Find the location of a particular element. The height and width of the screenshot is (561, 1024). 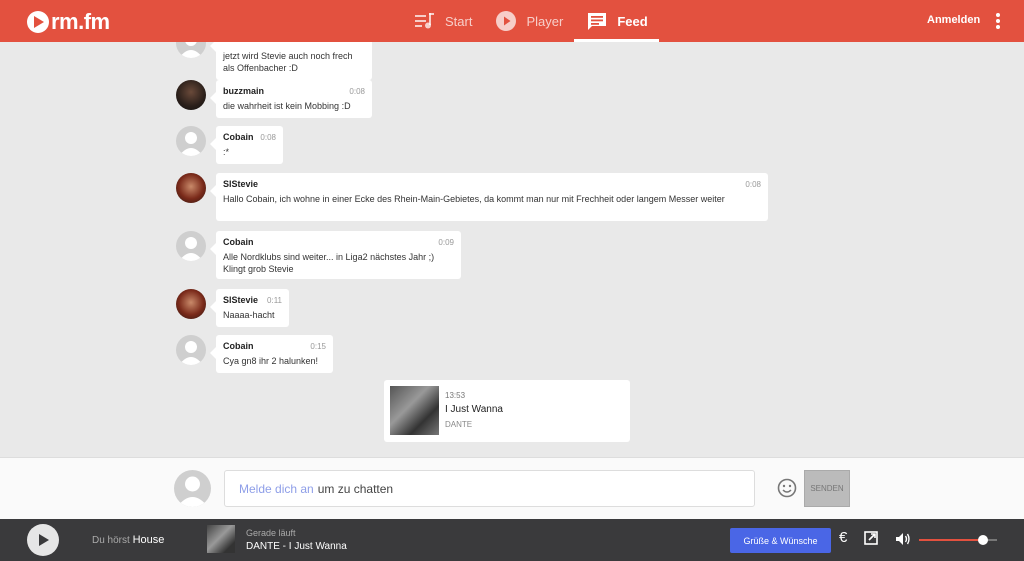

login-prompt-link: Melde dich an is located at coordinates (276, 489).